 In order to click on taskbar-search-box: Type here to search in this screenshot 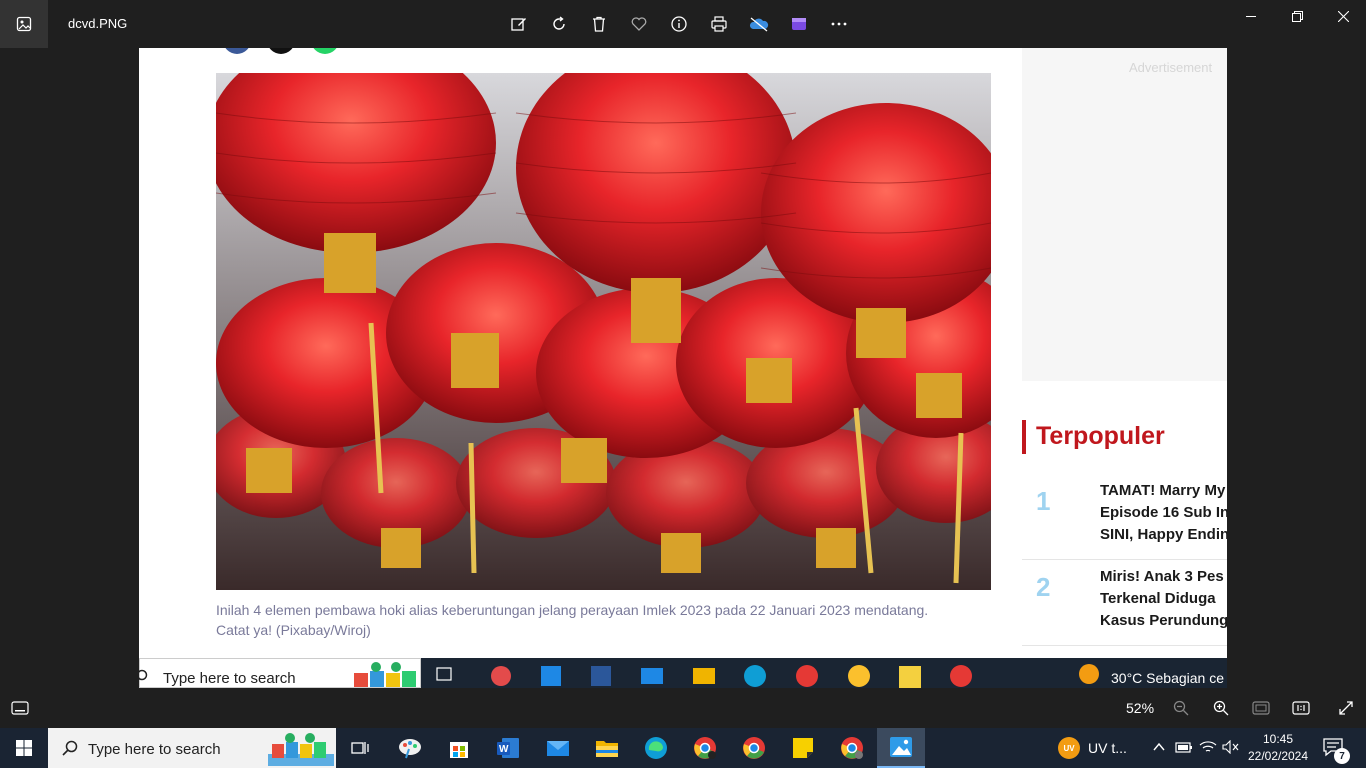, I will do `click(192, 748)`.